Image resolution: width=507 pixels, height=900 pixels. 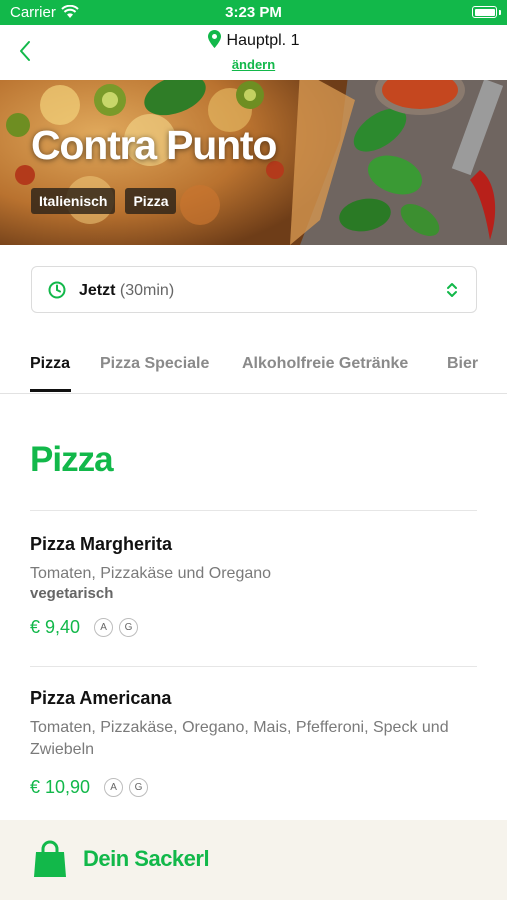 I want to click on active-tab-indicator, so click(x=50, y=390).